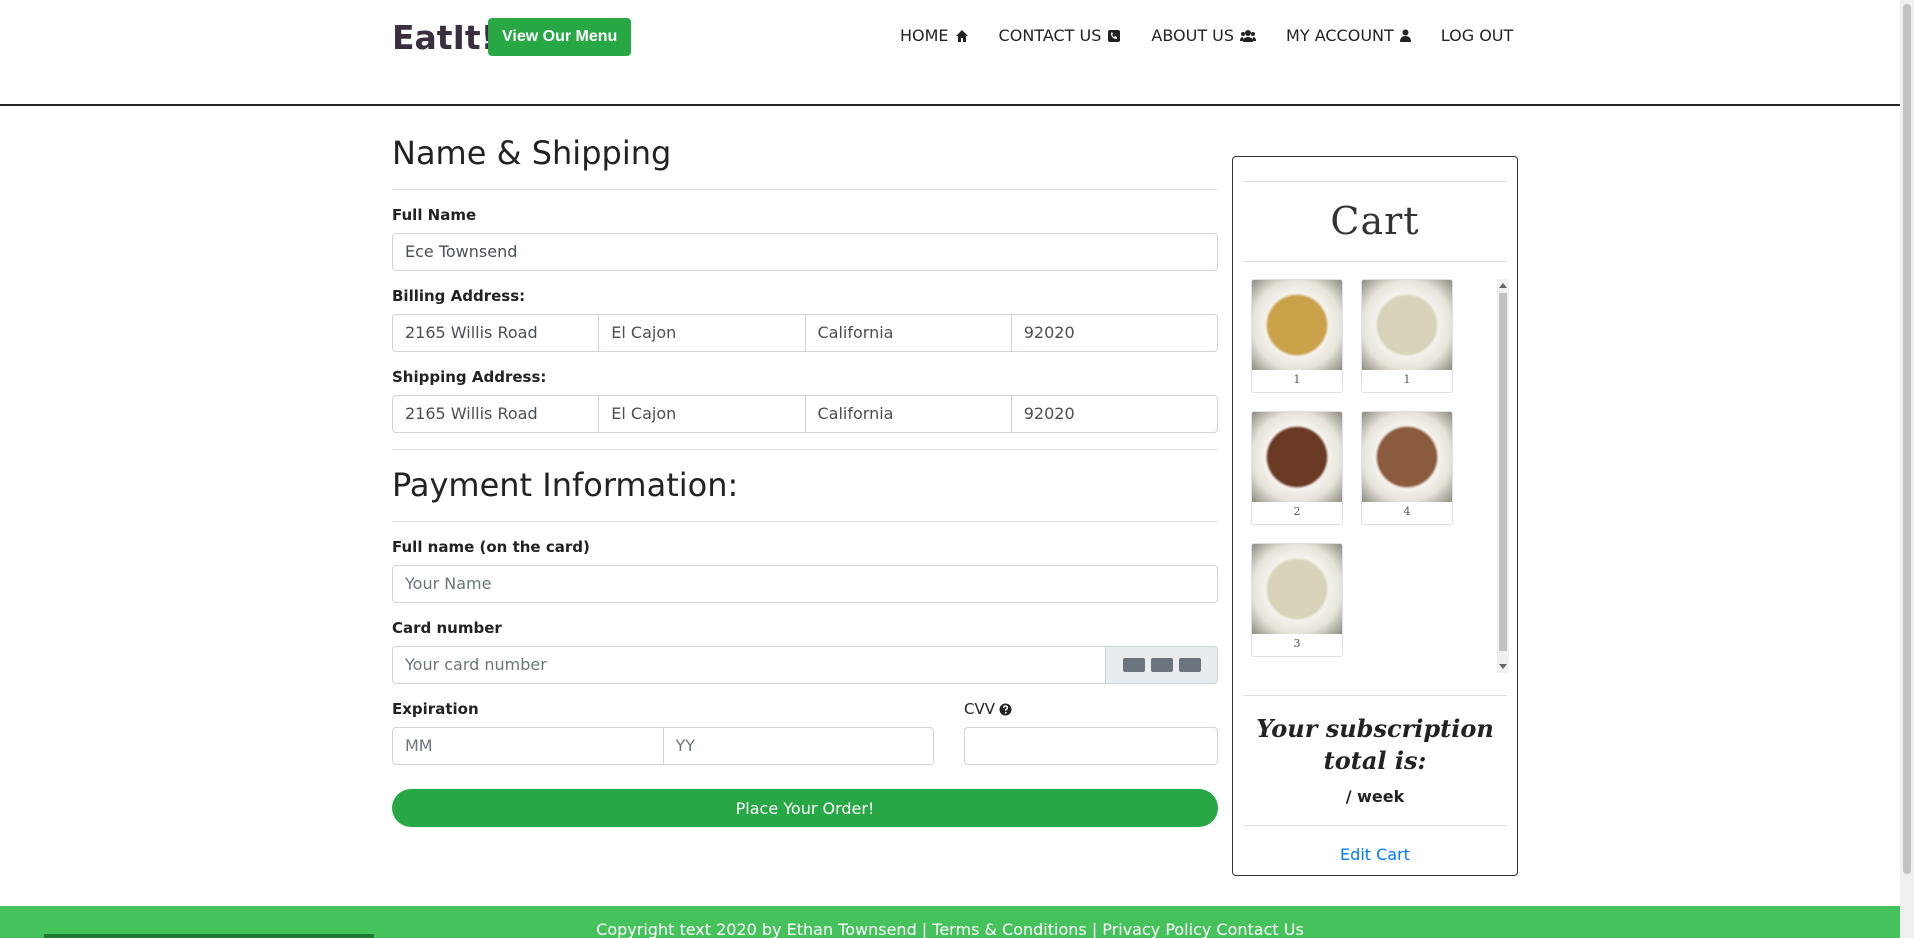 The height and width of the screenshot is (938, 1914). I want to click on nav-contact-label: CONTACT US, so click(1050, 35).